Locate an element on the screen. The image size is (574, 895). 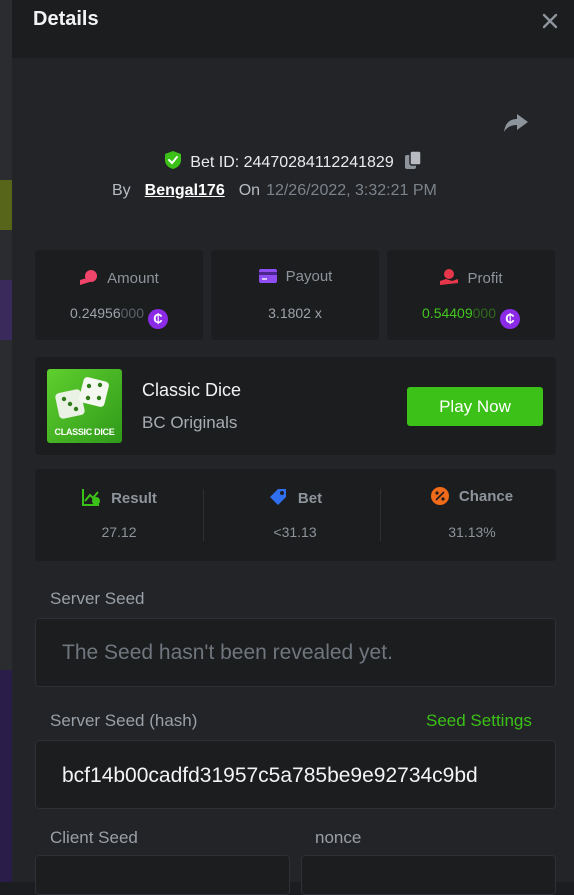
payout-label: Payout is located at coordinates (309, 276).